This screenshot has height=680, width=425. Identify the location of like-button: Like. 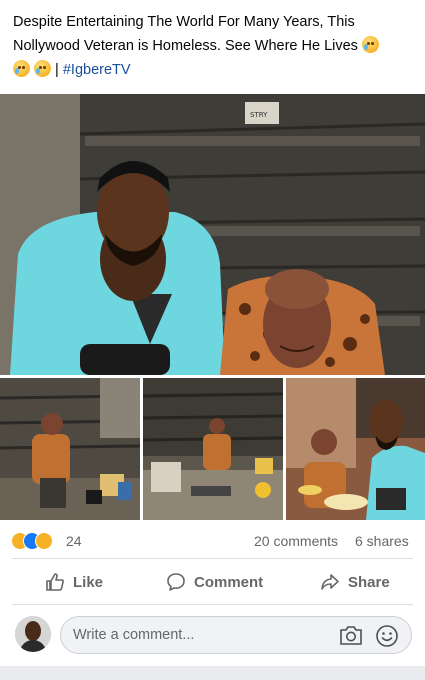
(74, 582).